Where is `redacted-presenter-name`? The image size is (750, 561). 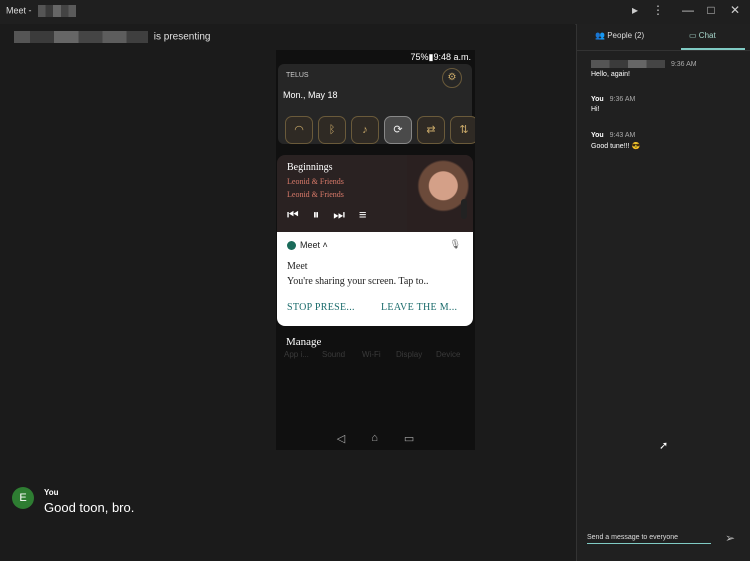
redacted-presenter-name is located at coordinates (81, 37).